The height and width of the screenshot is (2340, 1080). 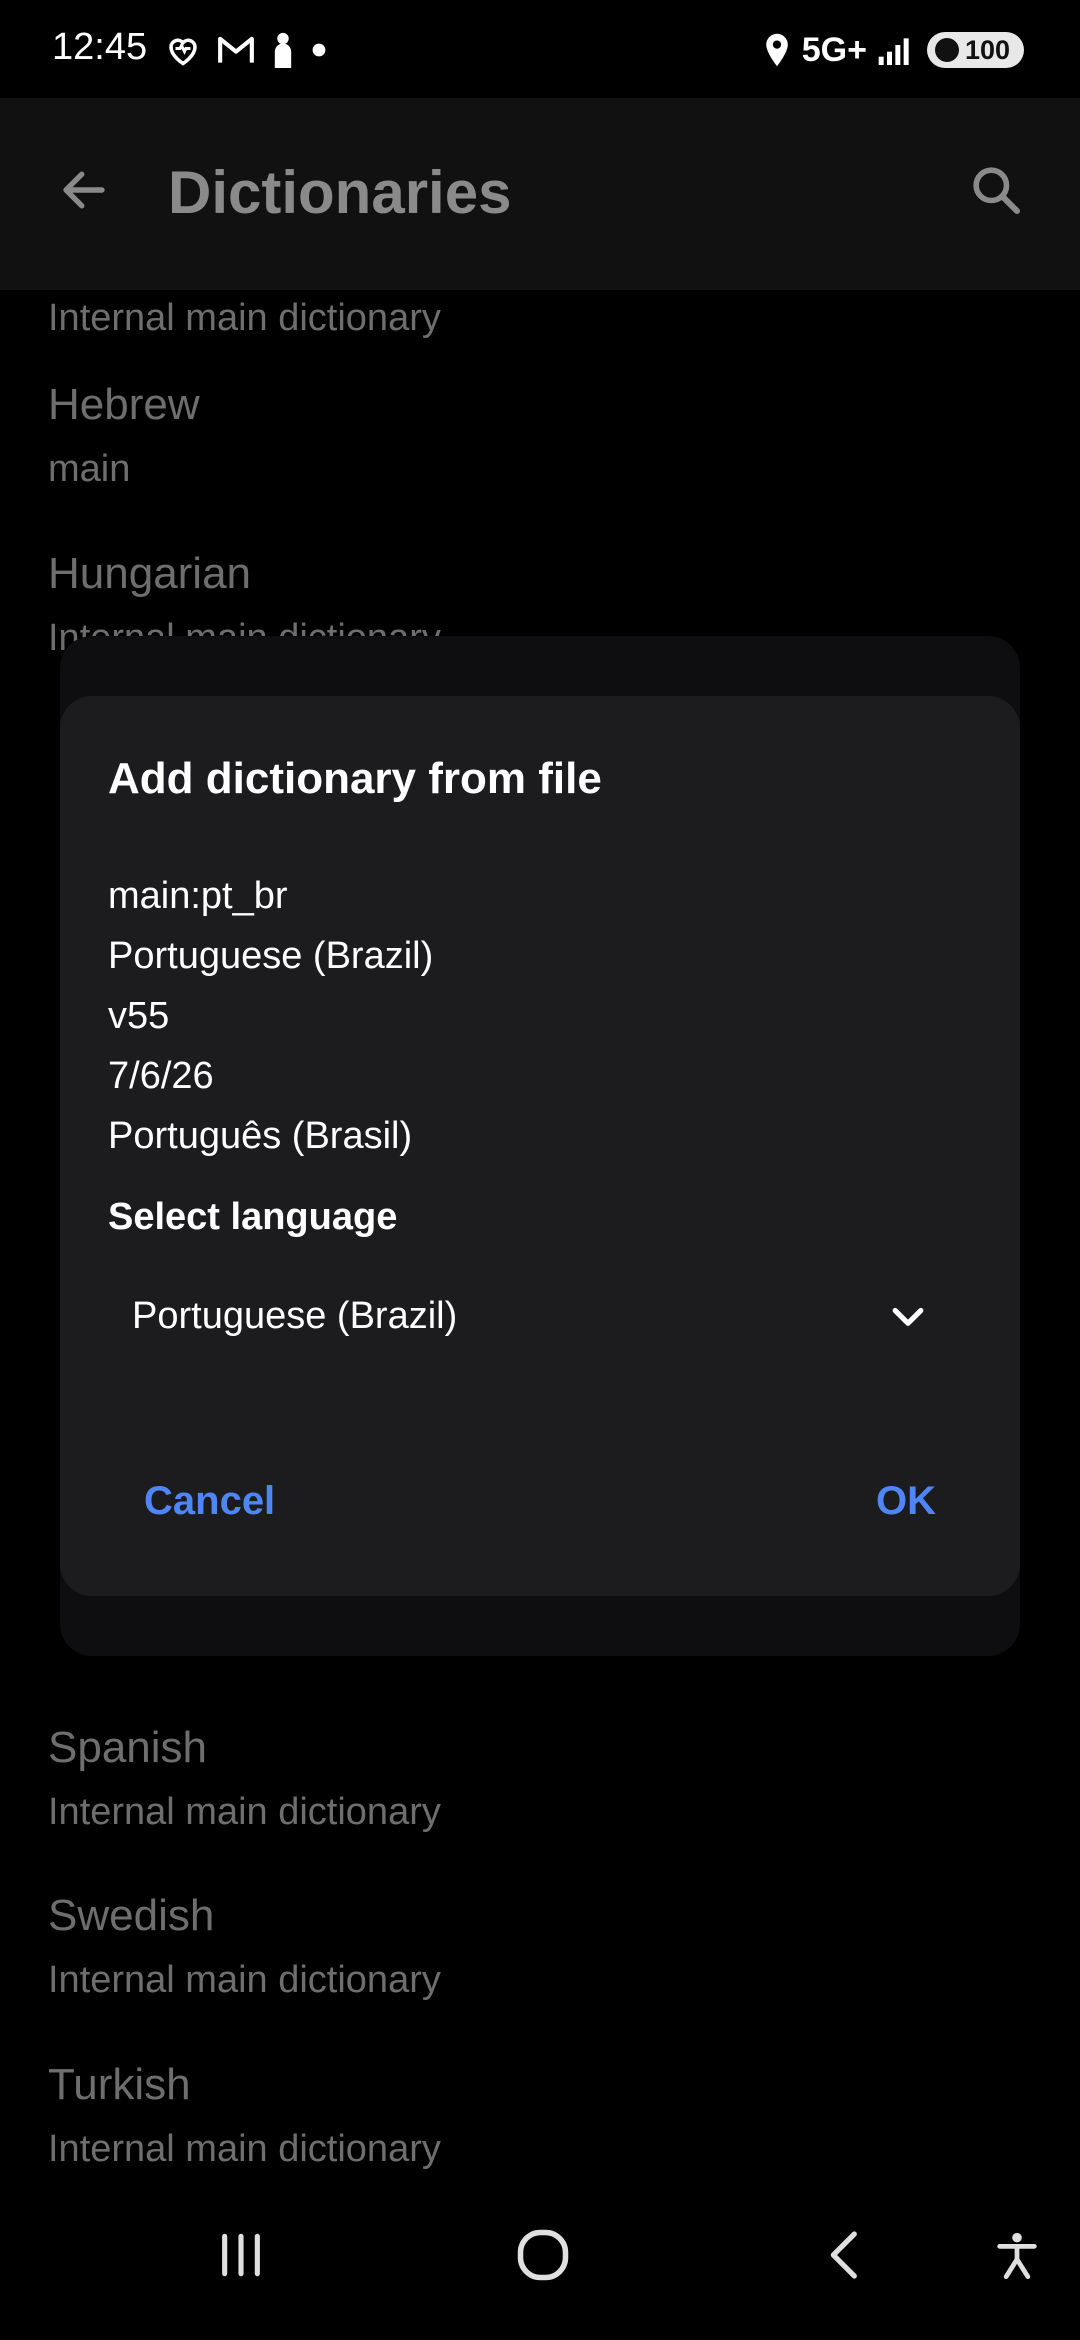 I want to click on recents-icon, so click(x=241, y=2255).